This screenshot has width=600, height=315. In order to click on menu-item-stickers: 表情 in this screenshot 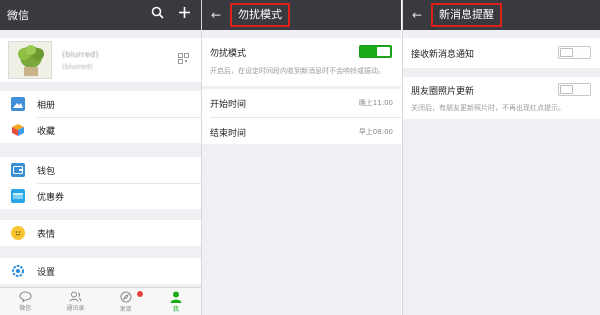, I will do `click(100, 233)`.